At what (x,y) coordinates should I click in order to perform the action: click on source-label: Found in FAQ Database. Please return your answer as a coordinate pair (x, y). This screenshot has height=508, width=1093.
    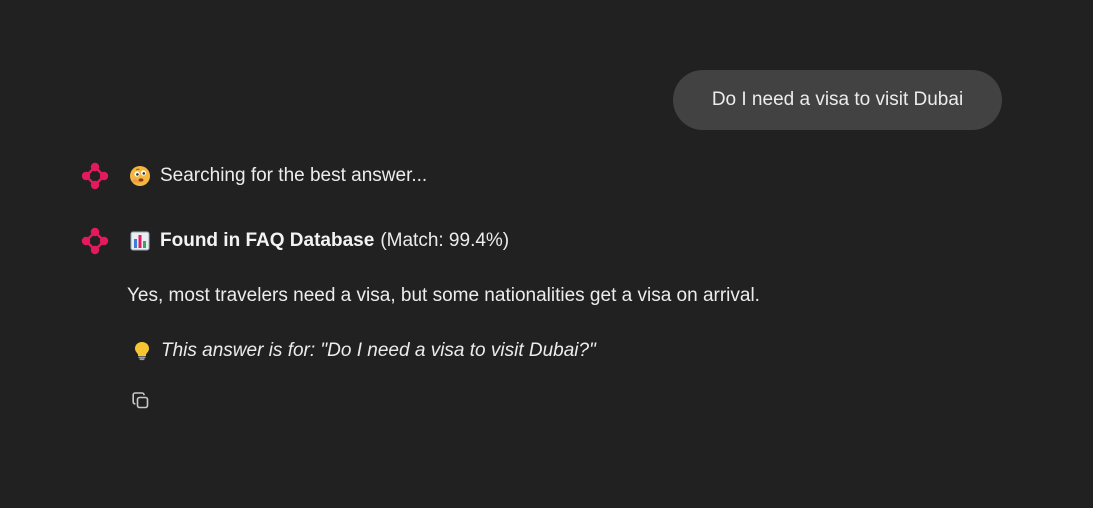
    Looking at the image, I should click on (267, 240).